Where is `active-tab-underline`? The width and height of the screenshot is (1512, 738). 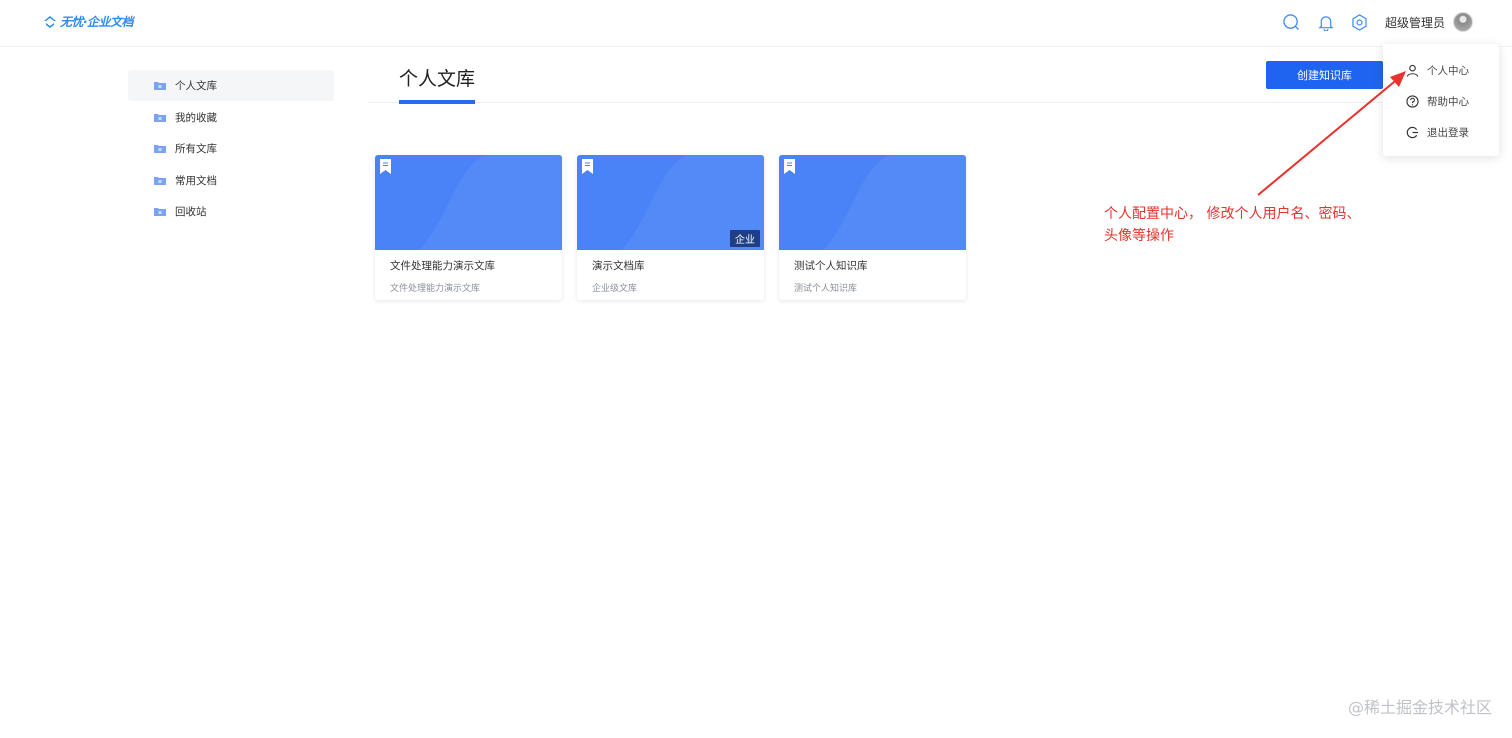
active-tab-underline is located at coordinates (437, 102).